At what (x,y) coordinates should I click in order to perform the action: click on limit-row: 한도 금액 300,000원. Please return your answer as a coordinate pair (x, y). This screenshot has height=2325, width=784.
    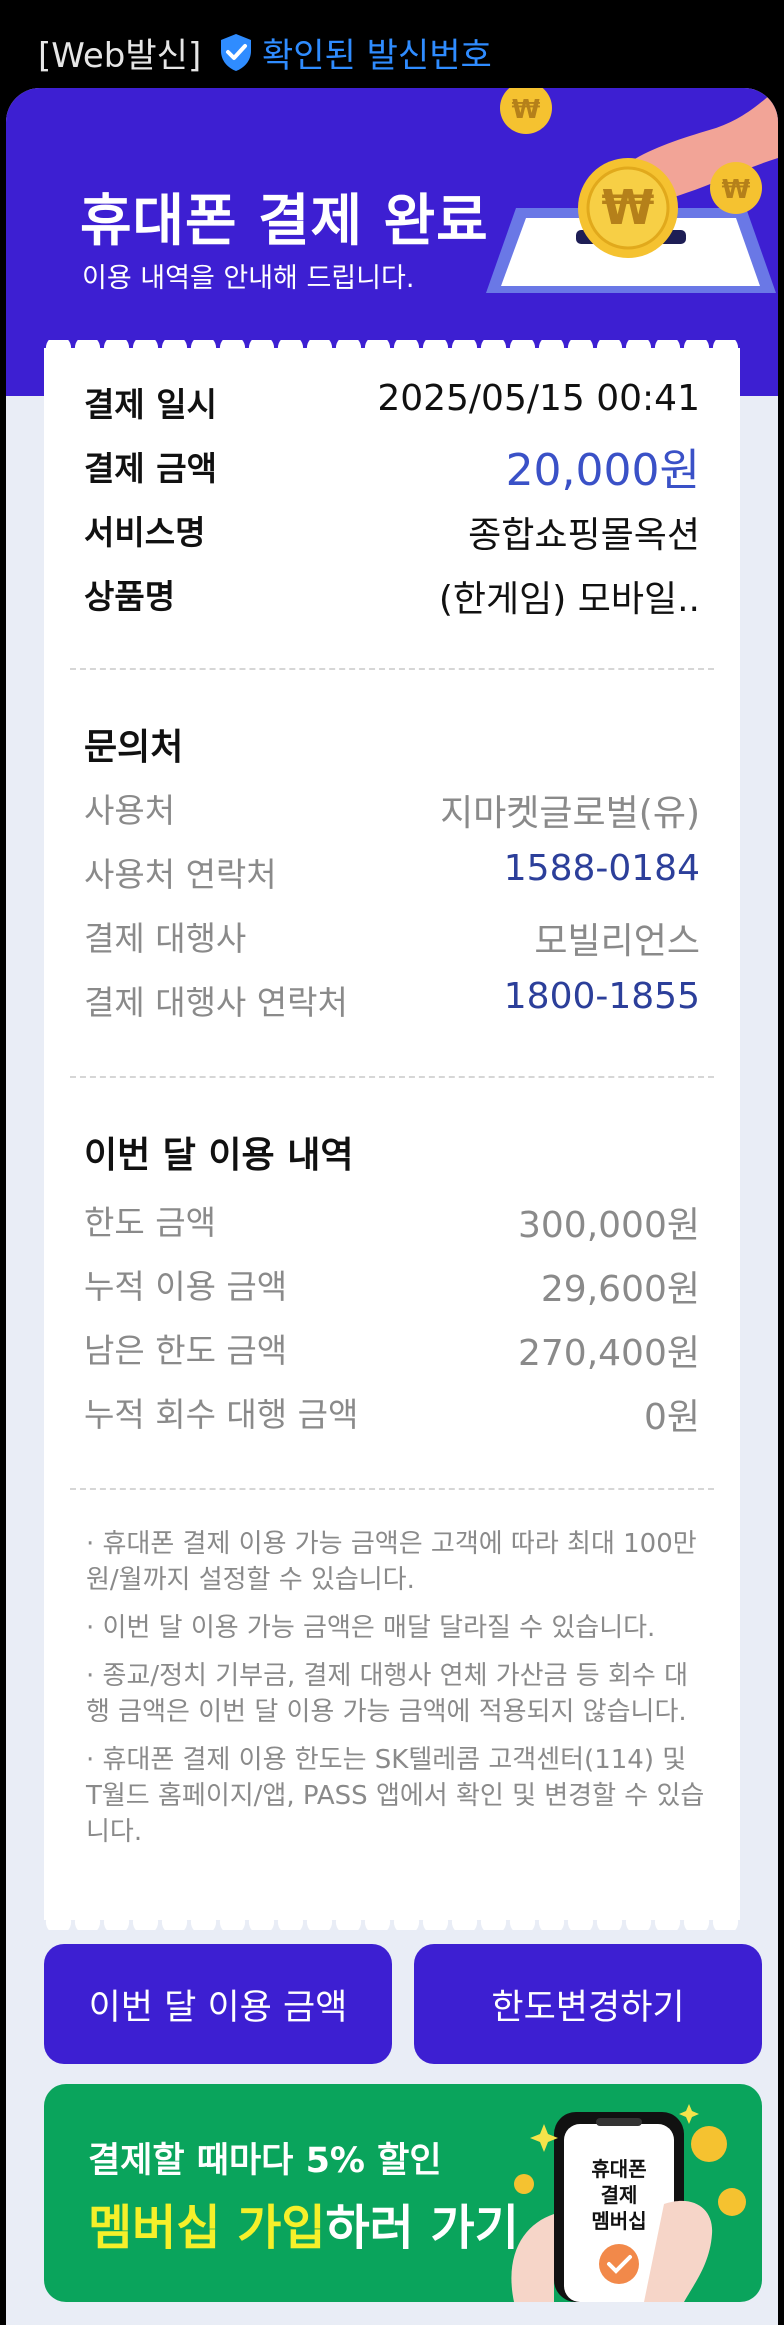
    Looking at the image, I should click on (392, 1221).